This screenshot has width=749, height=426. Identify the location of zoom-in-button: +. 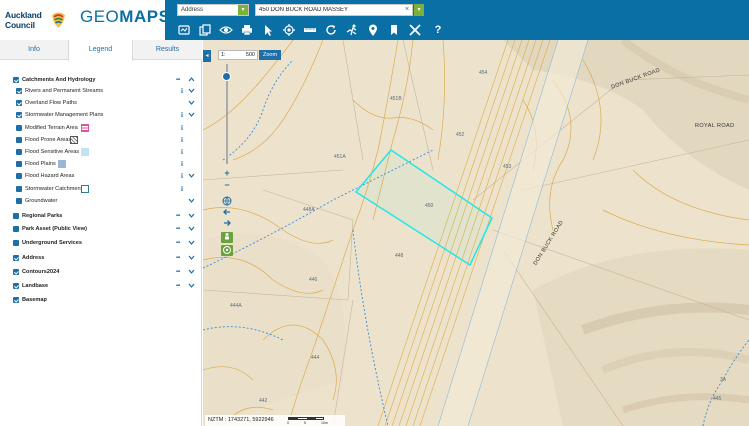
(227, 173).